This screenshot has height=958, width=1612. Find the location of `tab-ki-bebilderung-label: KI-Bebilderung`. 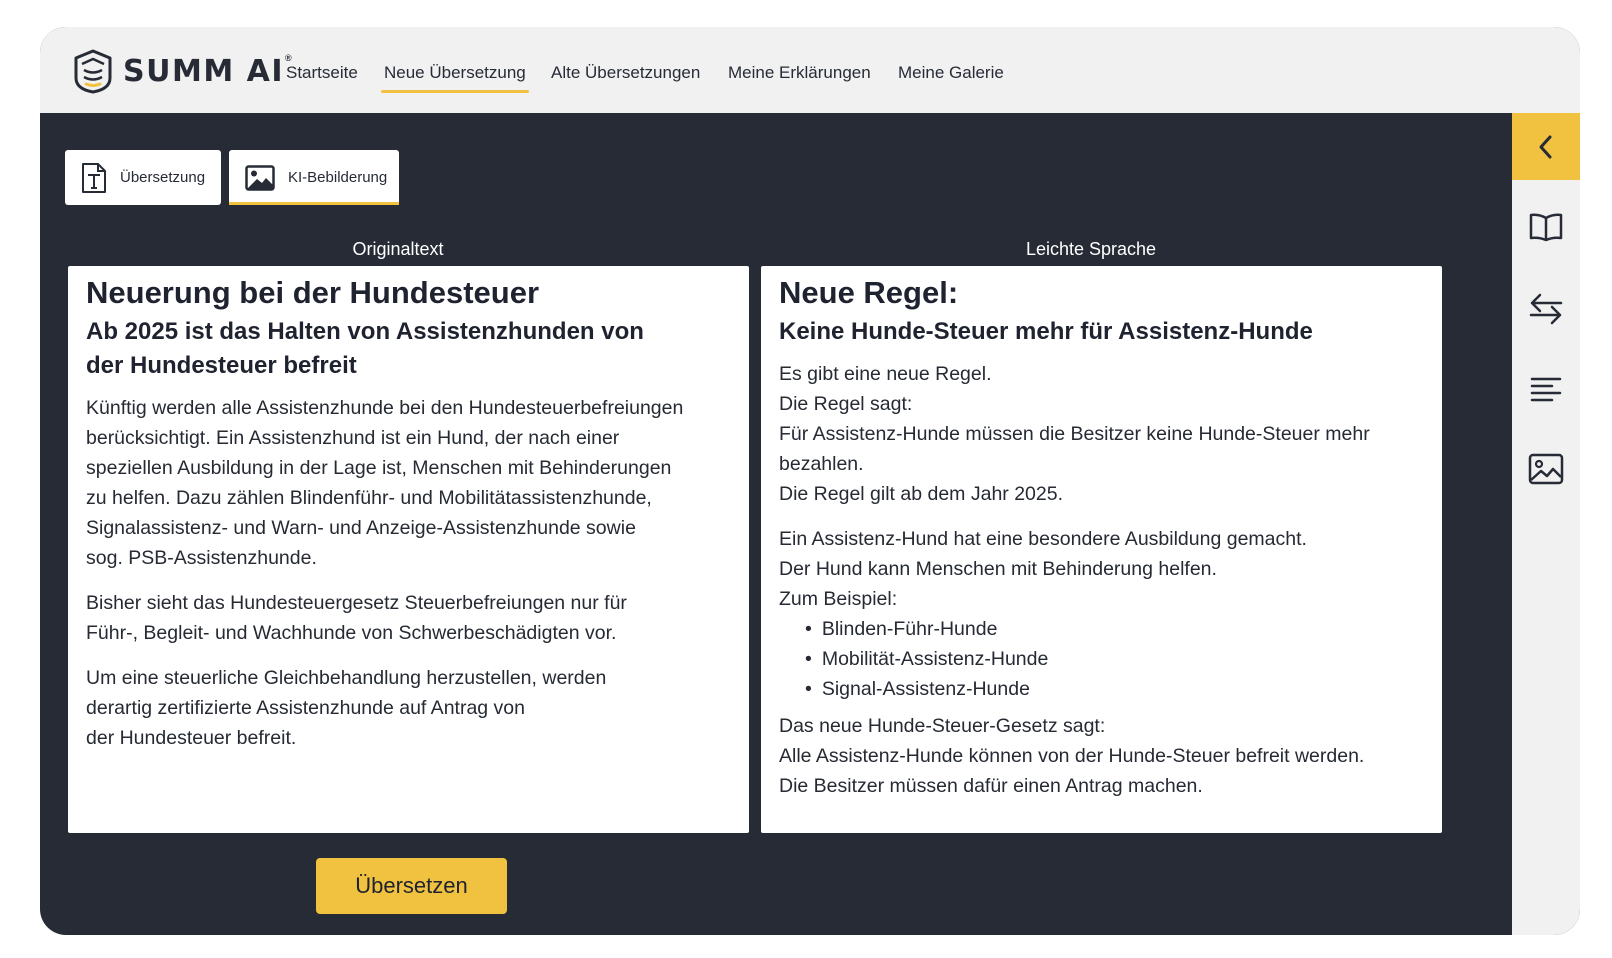

tab-ki-bebilderung-label: KI-Bebilderung is located at coordinates (338, 177).